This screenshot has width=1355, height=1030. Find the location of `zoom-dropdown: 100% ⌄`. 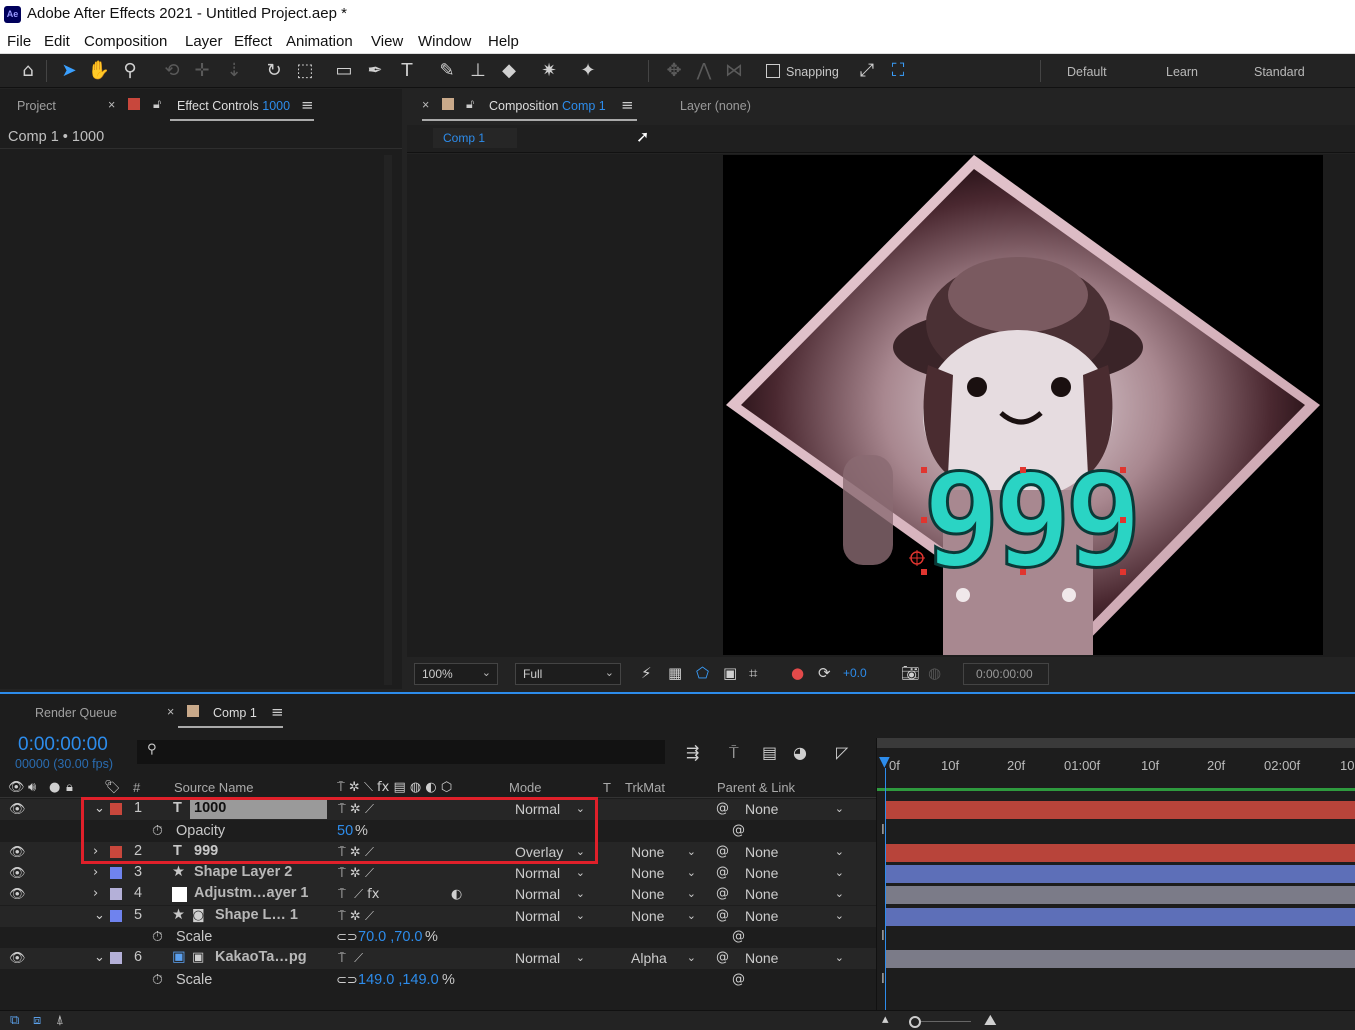

zoom-dropdown: 100% ⌄ is located at coordinates (456, 674).